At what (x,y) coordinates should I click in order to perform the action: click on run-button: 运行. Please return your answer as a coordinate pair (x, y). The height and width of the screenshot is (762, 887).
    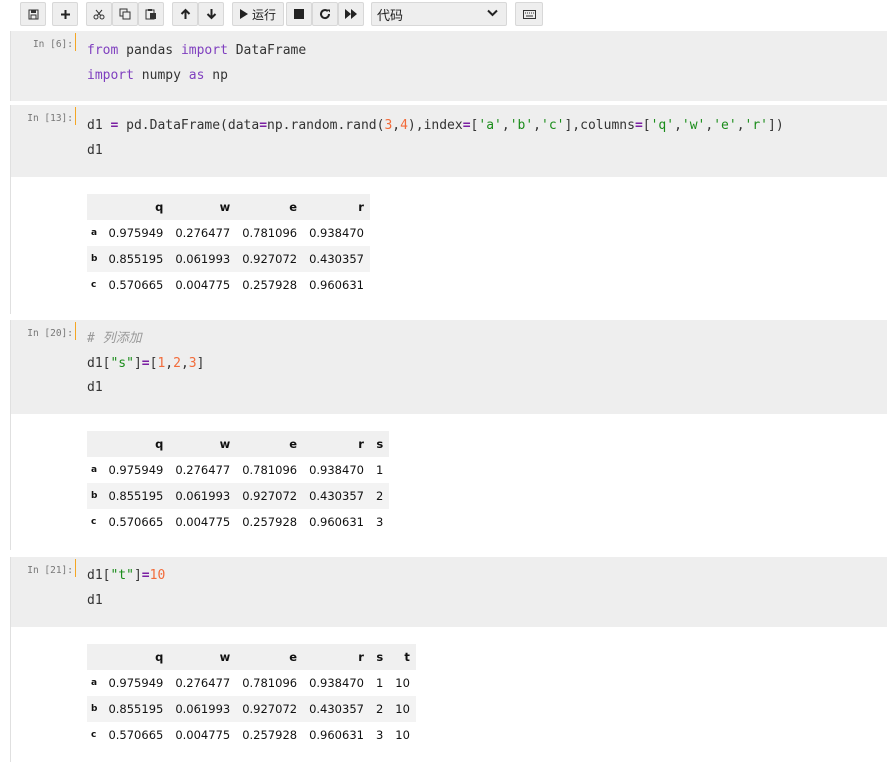
    Looking at the image, I should click on (258, 14).